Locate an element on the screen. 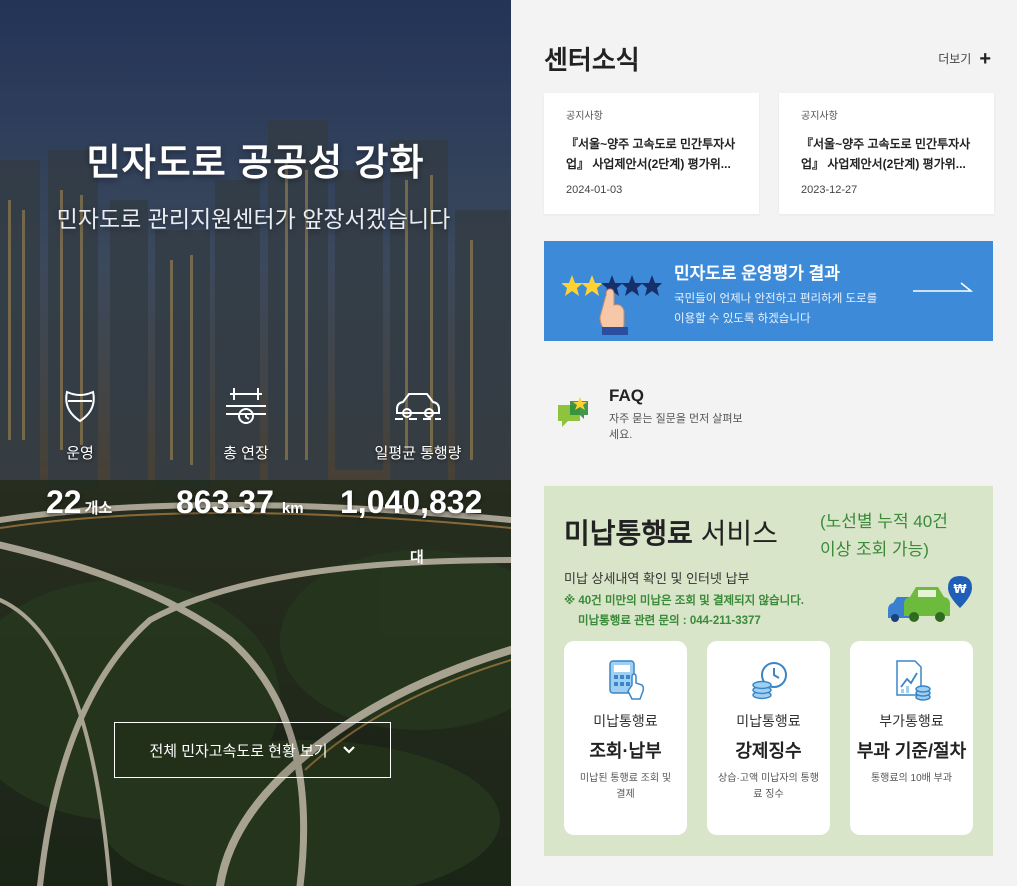 This screenshot has width=1017, height=886. card-title: 강제징수 is located at coordinates (768, 751).